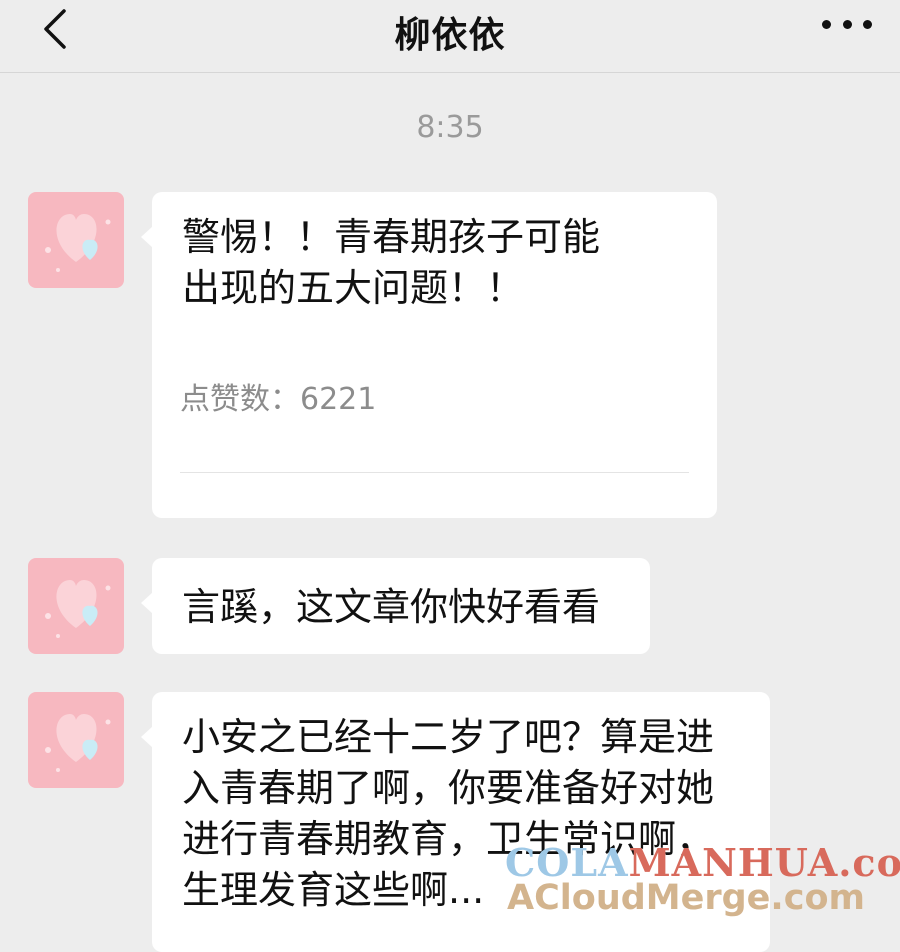 This screenshot has height=952, width=900. I want to click on more-options-button, so click(847, 24).